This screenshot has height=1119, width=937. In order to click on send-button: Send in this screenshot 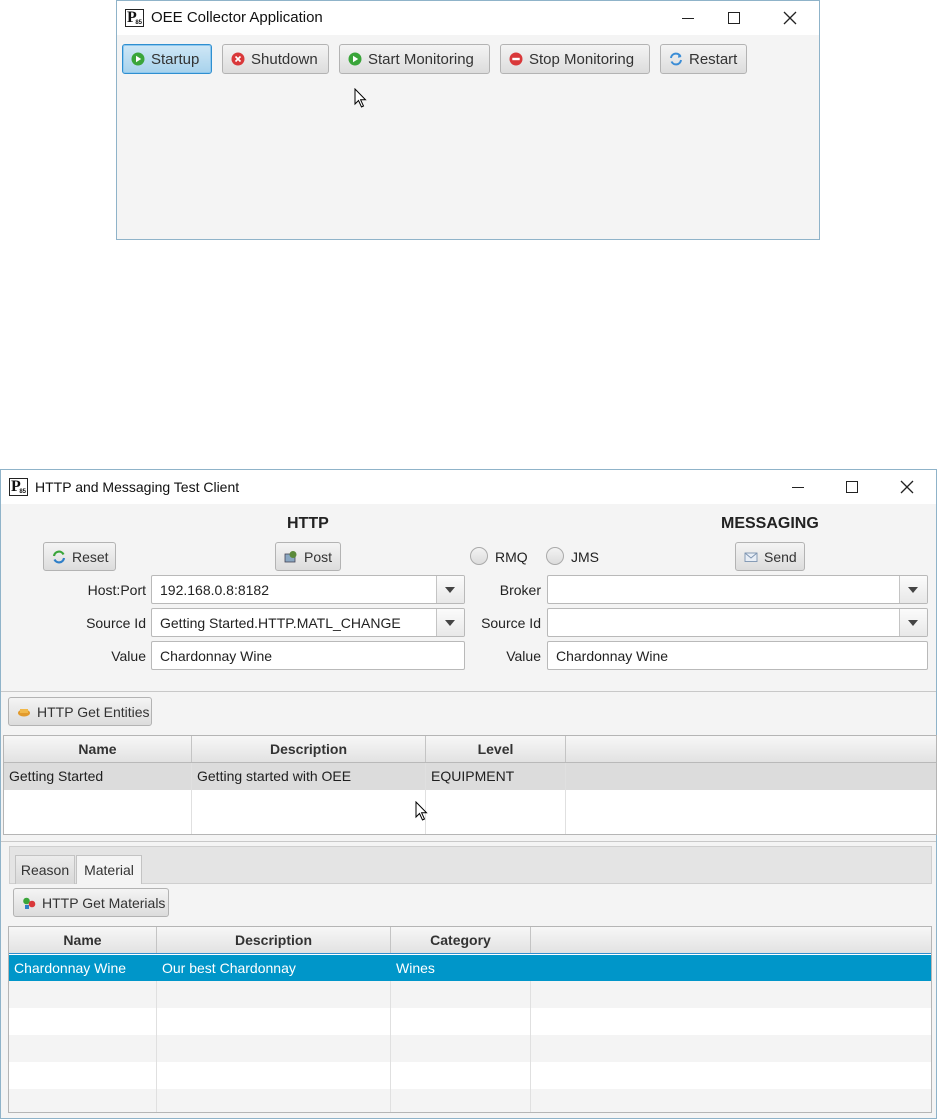, I will do `click(770, 556)`.